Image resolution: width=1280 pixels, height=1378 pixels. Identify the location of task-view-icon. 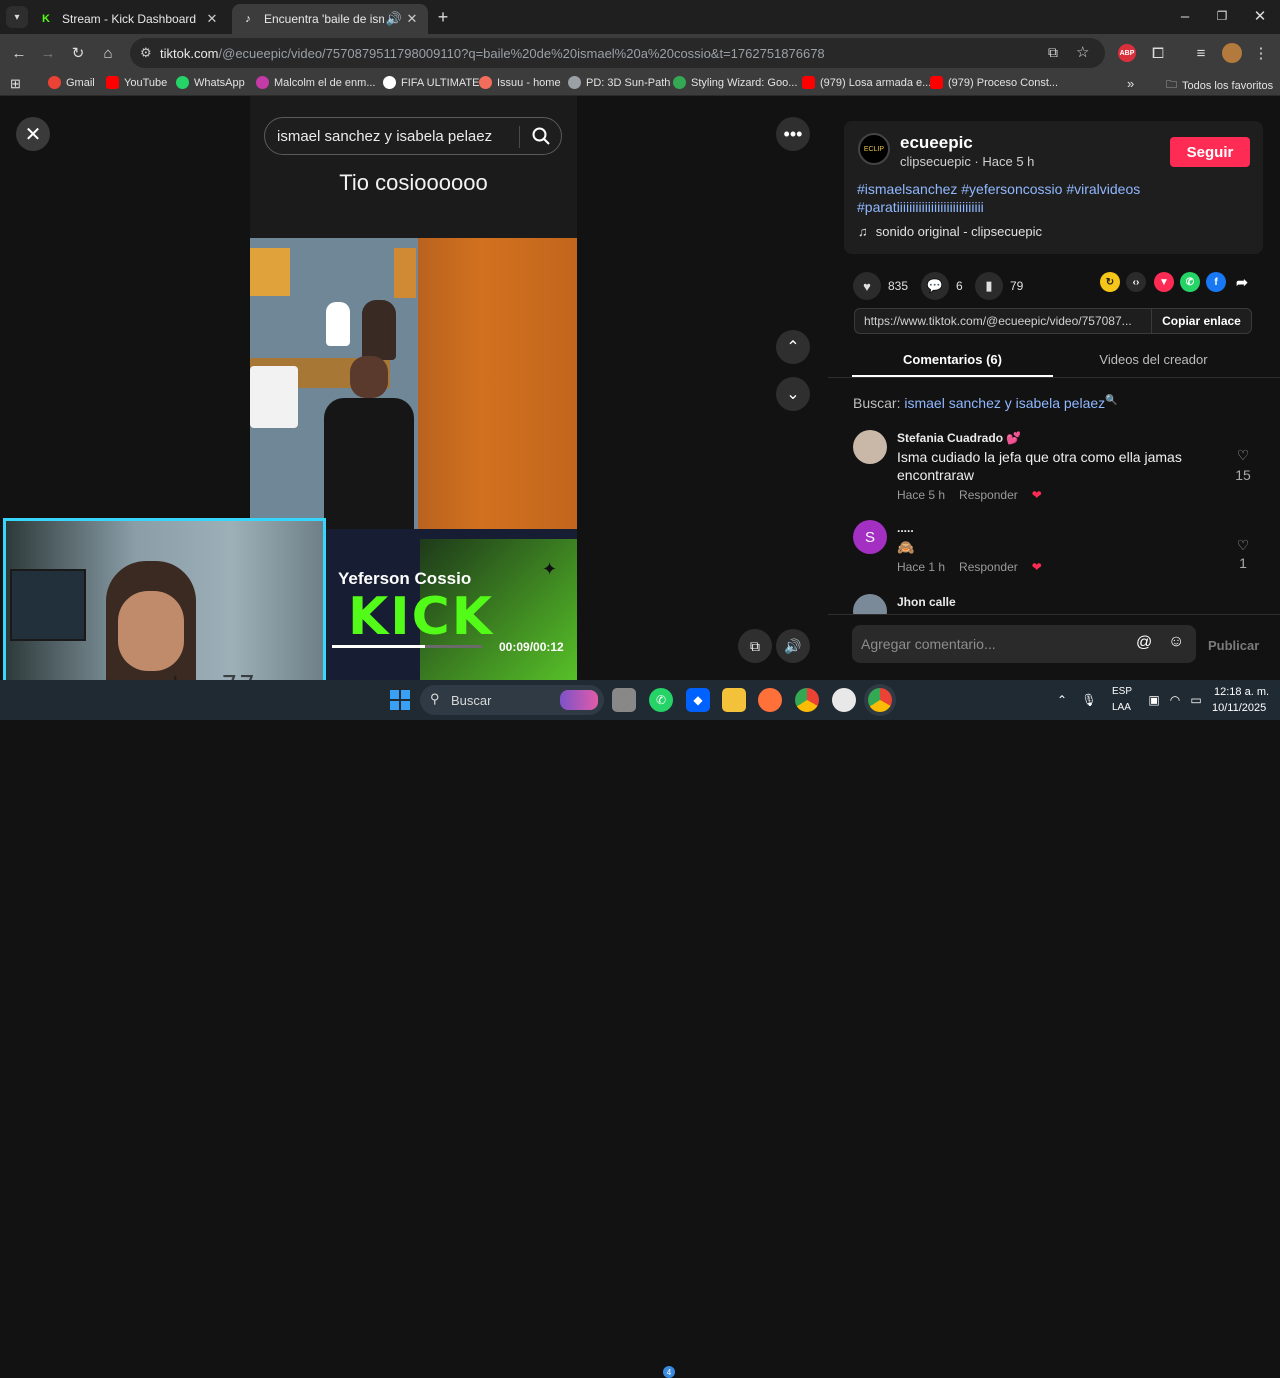
(624, 700).